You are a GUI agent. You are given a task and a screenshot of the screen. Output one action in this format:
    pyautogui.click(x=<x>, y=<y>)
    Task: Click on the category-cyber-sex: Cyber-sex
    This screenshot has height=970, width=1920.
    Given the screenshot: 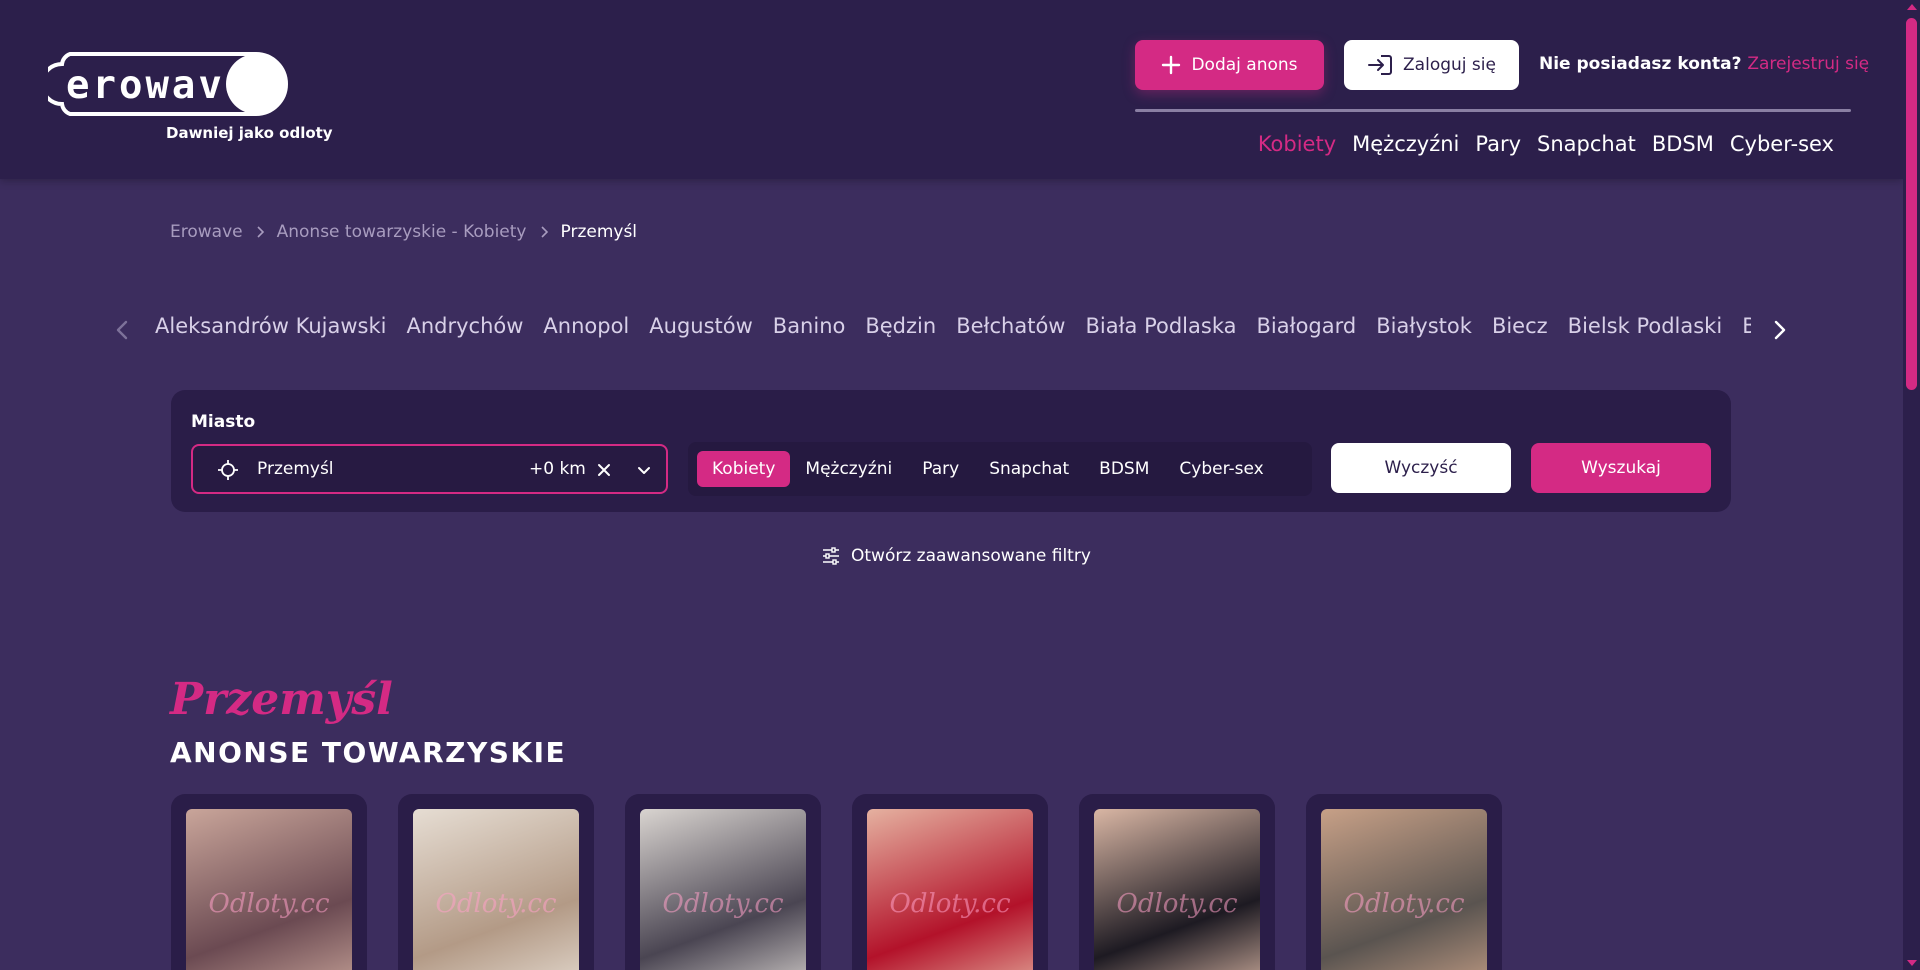 What is the action you would take?
    pyautogui.click(x=1221, y=469)
    